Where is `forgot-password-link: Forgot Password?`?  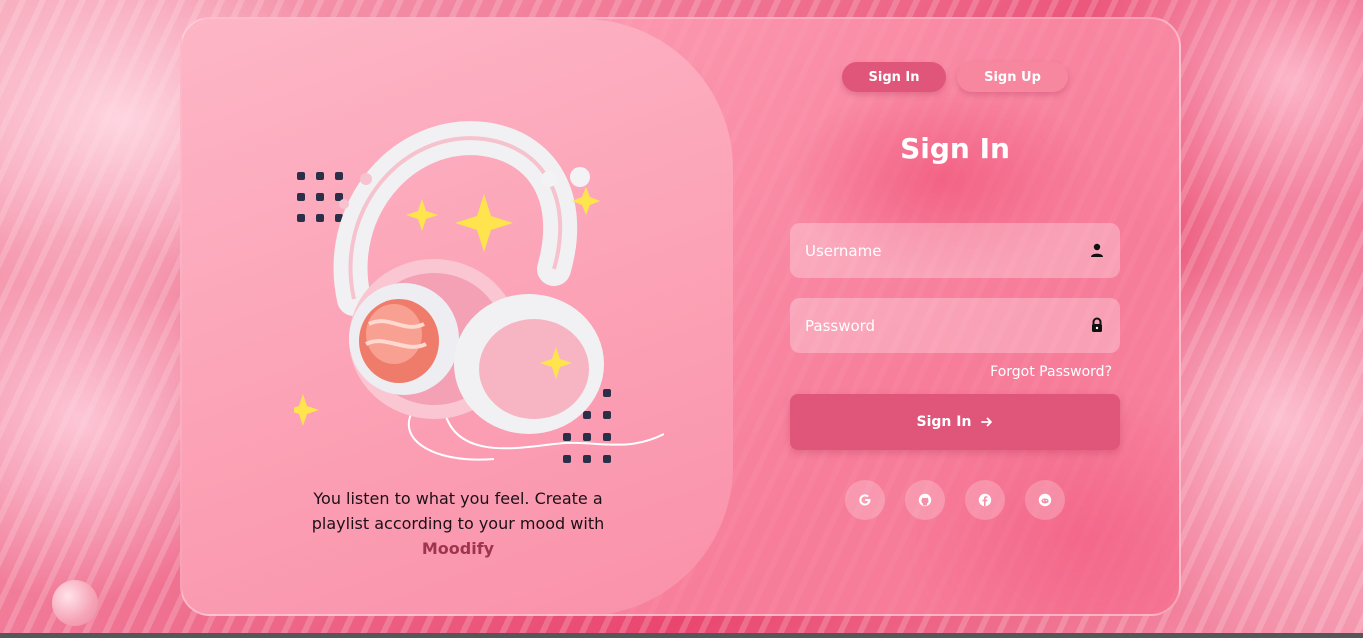 forgot-password-link: Forgot Password? is located at coordinates (1045, 372).